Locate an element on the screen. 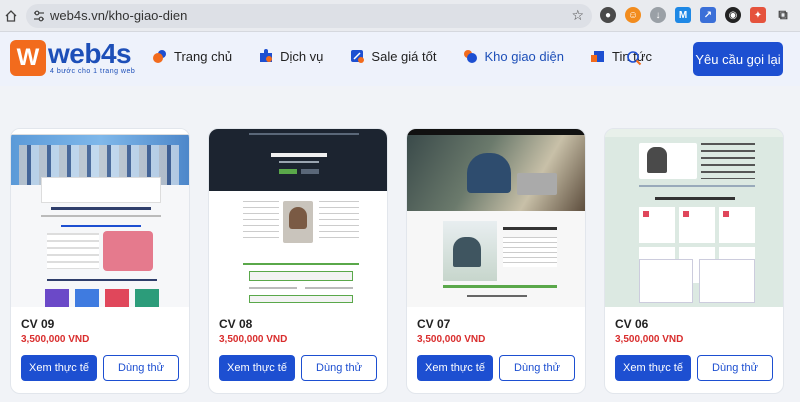 This screenshot has width=800, height=402. template-name: CV 07 is located at coordinates (434, 324).